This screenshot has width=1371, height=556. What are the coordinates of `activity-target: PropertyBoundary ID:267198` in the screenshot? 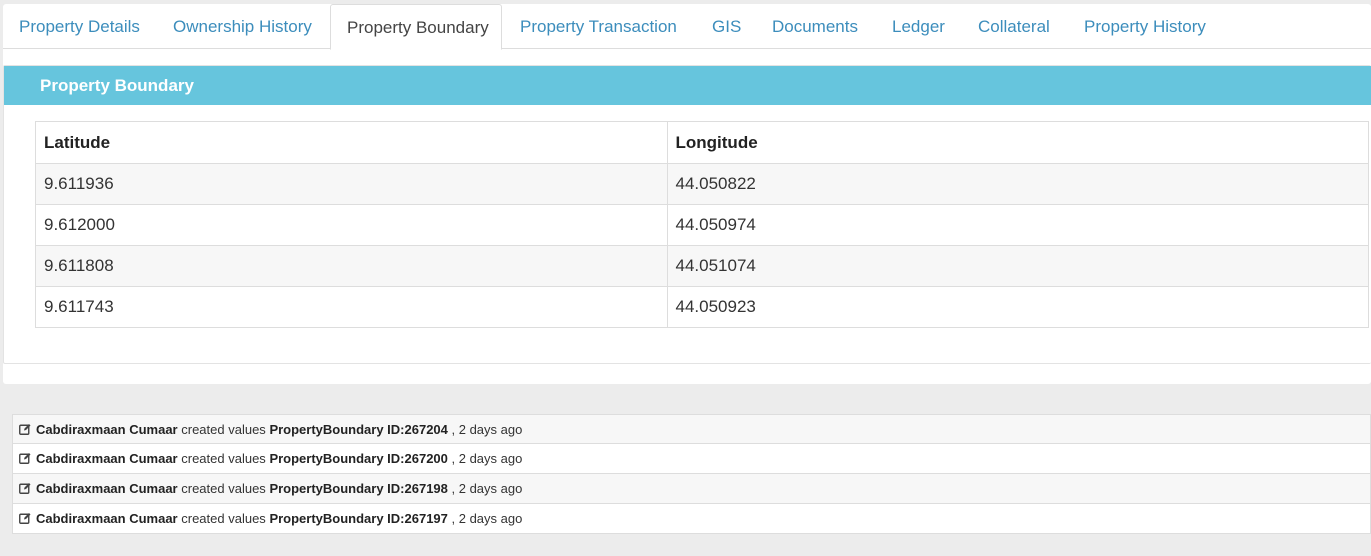 It's located at (358, 488).